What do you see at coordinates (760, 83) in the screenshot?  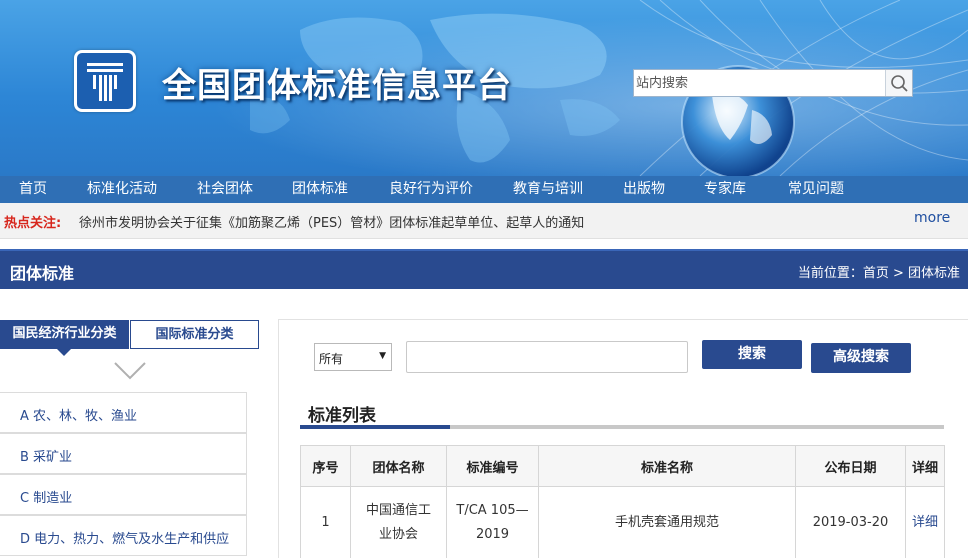 I see `search-input` at bounding box center [760, 83].